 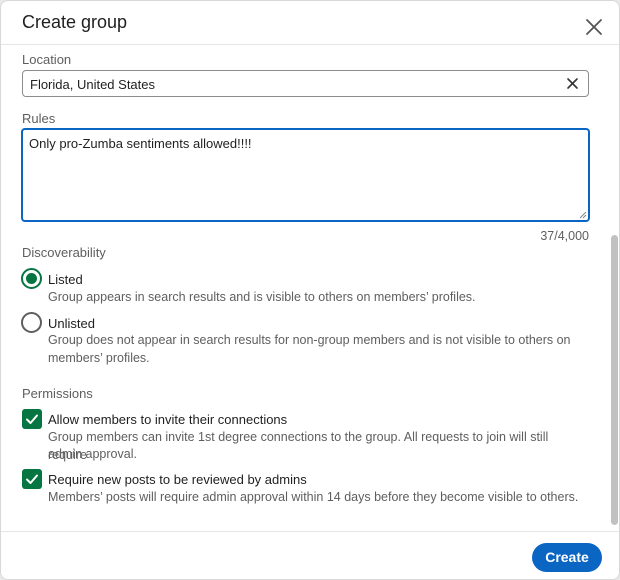 What do you see at coordinates (31, 278) in the screenshot?
I see `radio-listed` at bounding box center [31, 278].